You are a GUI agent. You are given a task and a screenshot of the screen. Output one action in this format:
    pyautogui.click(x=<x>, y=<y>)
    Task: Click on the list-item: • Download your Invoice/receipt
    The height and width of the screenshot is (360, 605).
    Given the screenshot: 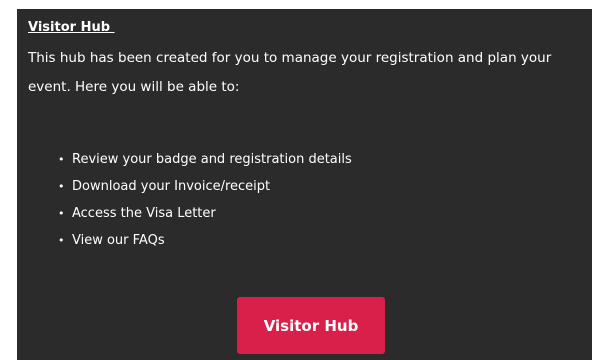 What is the action you would take?
    pyautogui.click(x=205, y=186)
    